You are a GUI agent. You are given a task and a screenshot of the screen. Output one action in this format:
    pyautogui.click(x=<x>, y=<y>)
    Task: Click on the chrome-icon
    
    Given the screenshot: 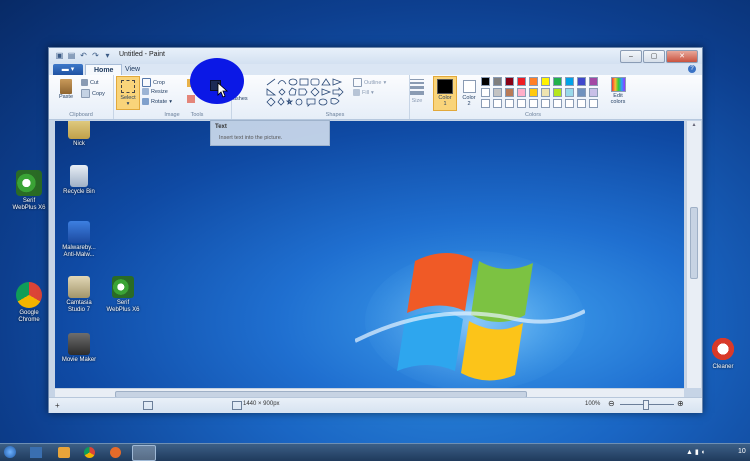 What is the action you would take?
    pyautogui.click(x=29, y=295)
    